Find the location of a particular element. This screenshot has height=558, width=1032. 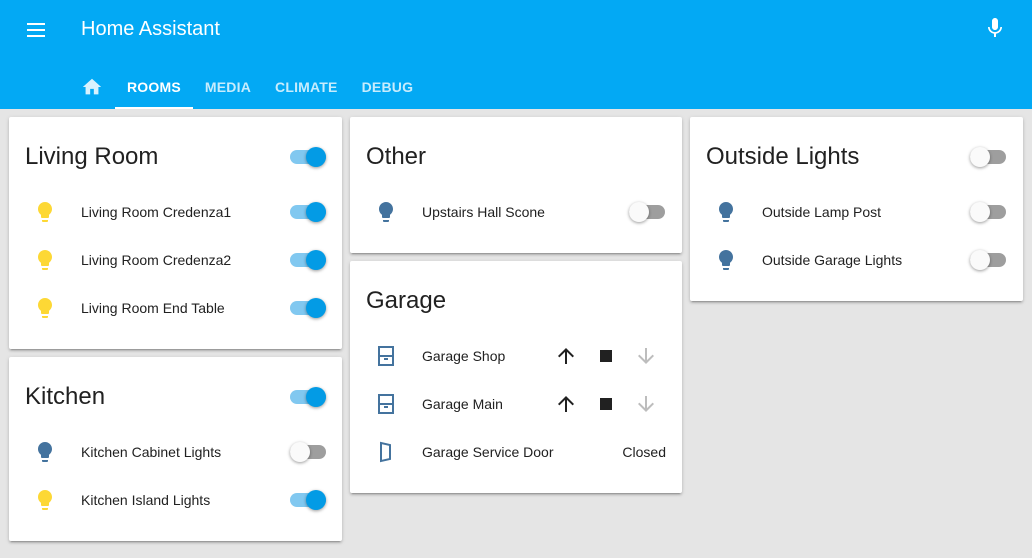

entity-label: Outside Garage Lights is located at coordinates (832, 260).